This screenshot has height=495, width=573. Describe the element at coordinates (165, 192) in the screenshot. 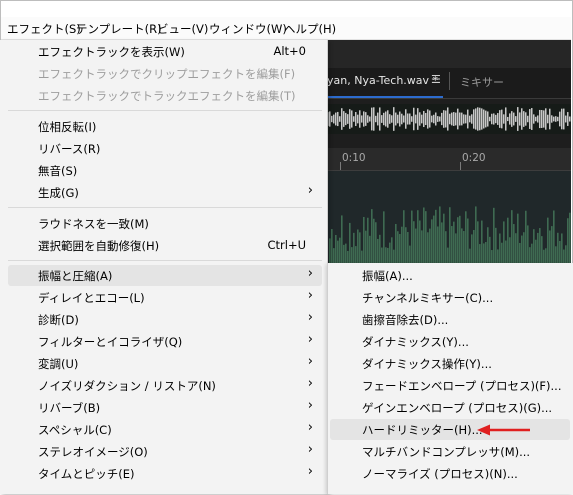

I see `menu-item-generate: 生成(G) ›` at that location.